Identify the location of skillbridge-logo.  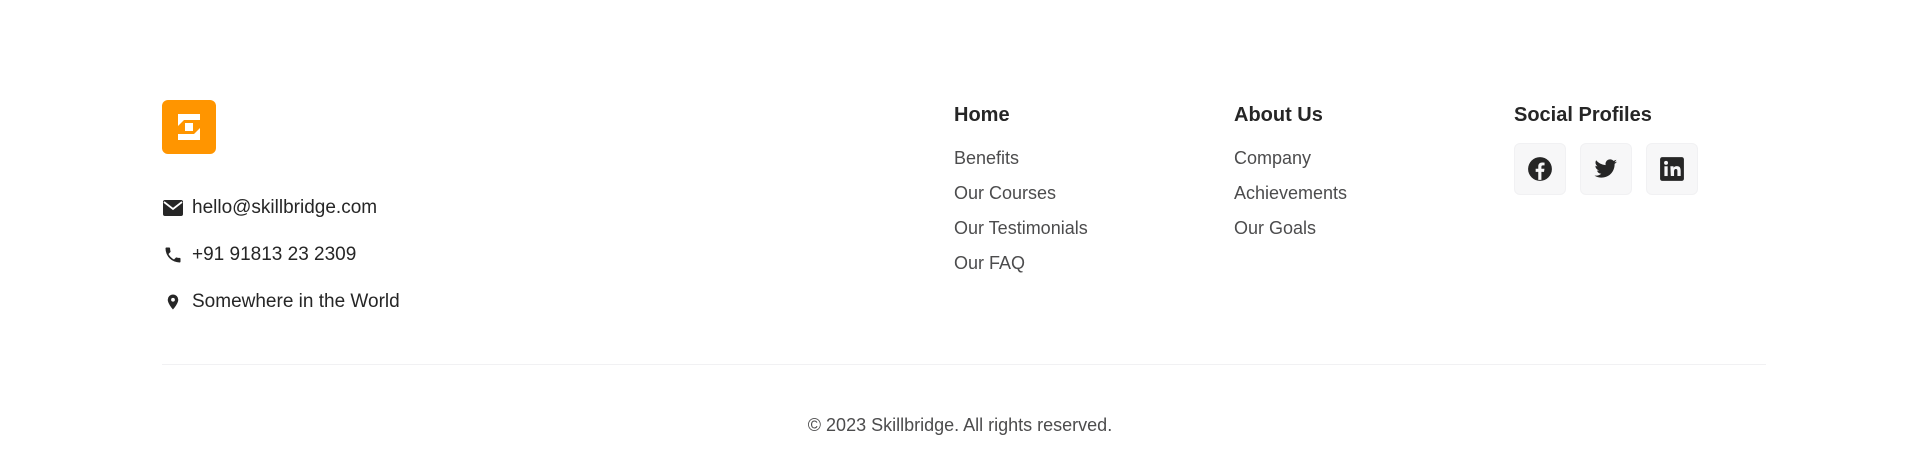
(189, 127).